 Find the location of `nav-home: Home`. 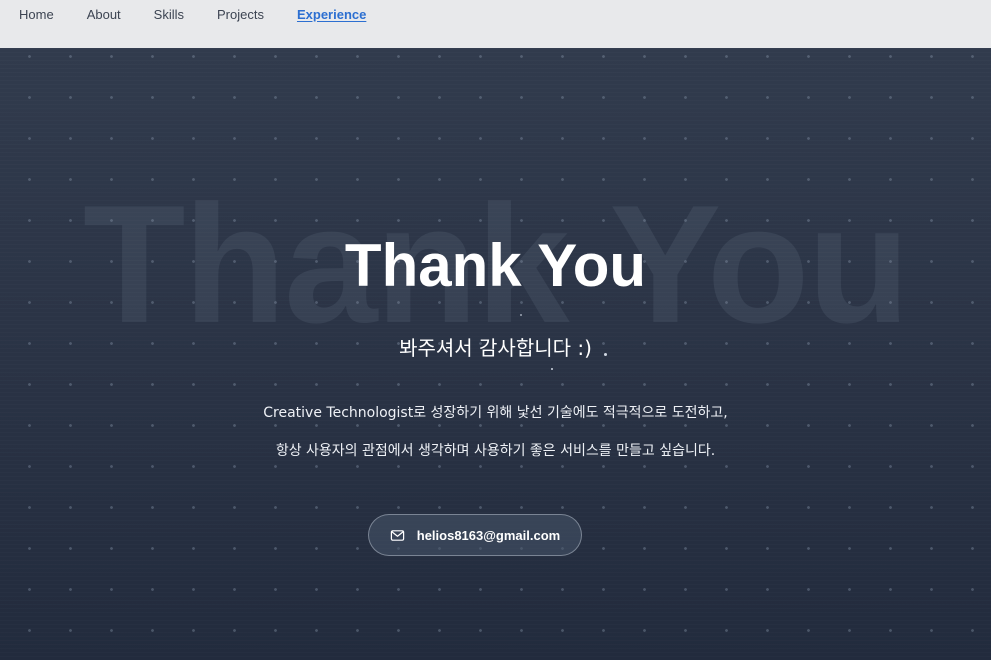

nav-home: Home is located at coordinates (36, 14).